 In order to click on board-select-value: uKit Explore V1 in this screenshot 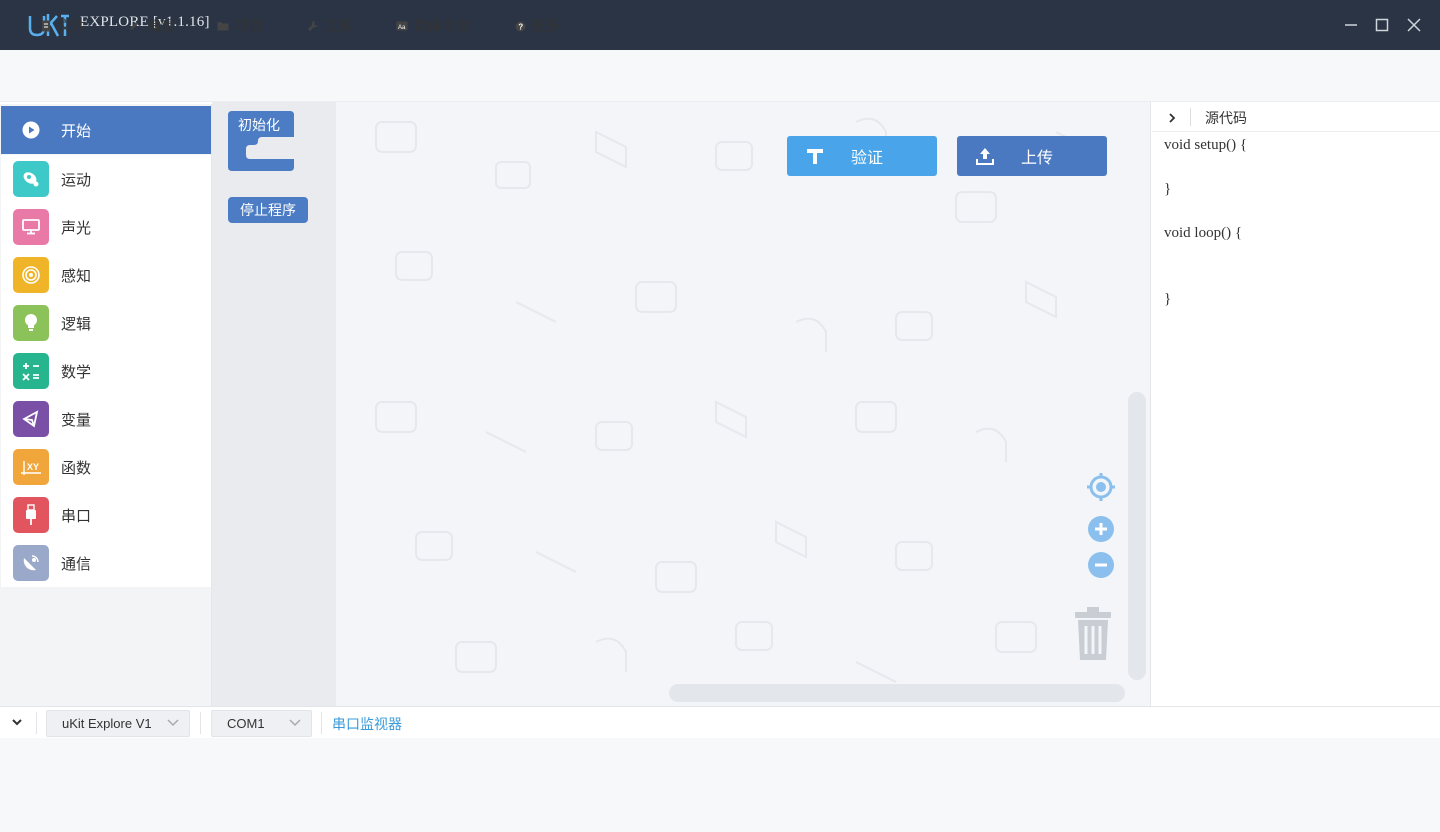, I will do `click(107, 723)`.